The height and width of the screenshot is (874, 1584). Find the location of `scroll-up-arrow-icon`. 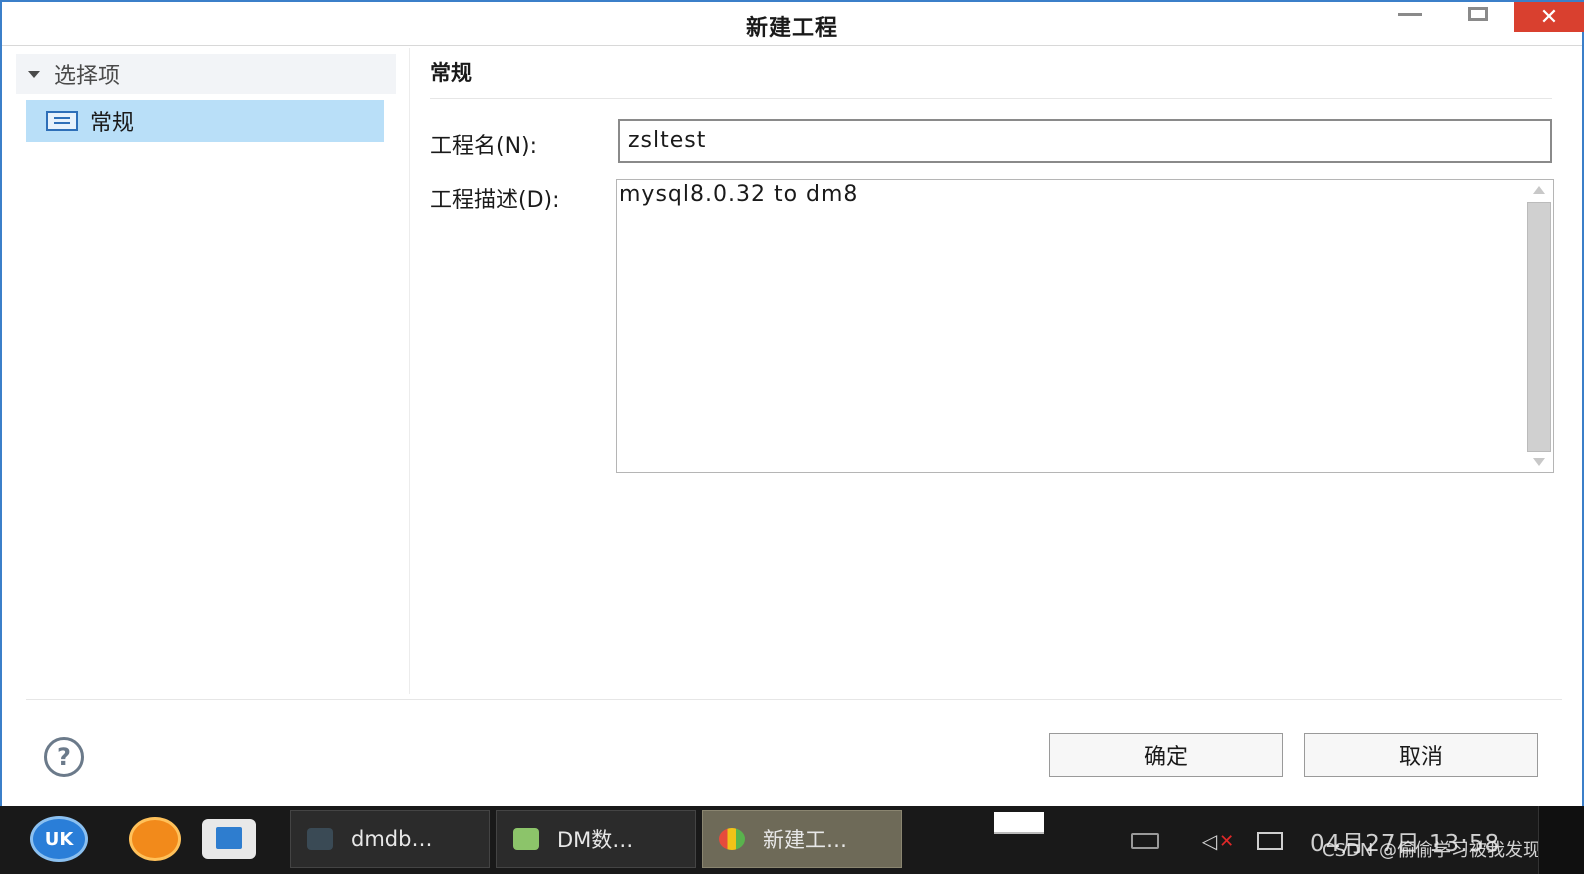

scroll-up-arrow-icon is located at coordinates (1539, 190).